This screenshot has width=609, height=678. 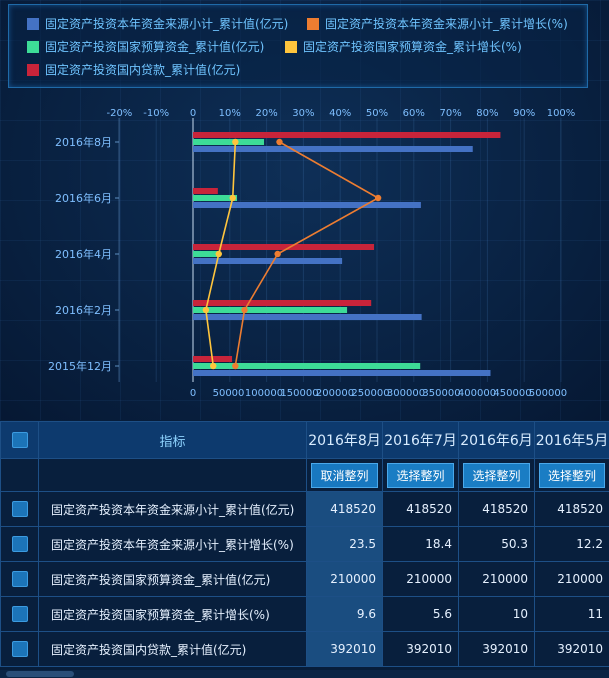 What do you see at coordinates (344, 614) in the screenshot?
I see `value-cell: 9.6` at bounding box center [344, 614].